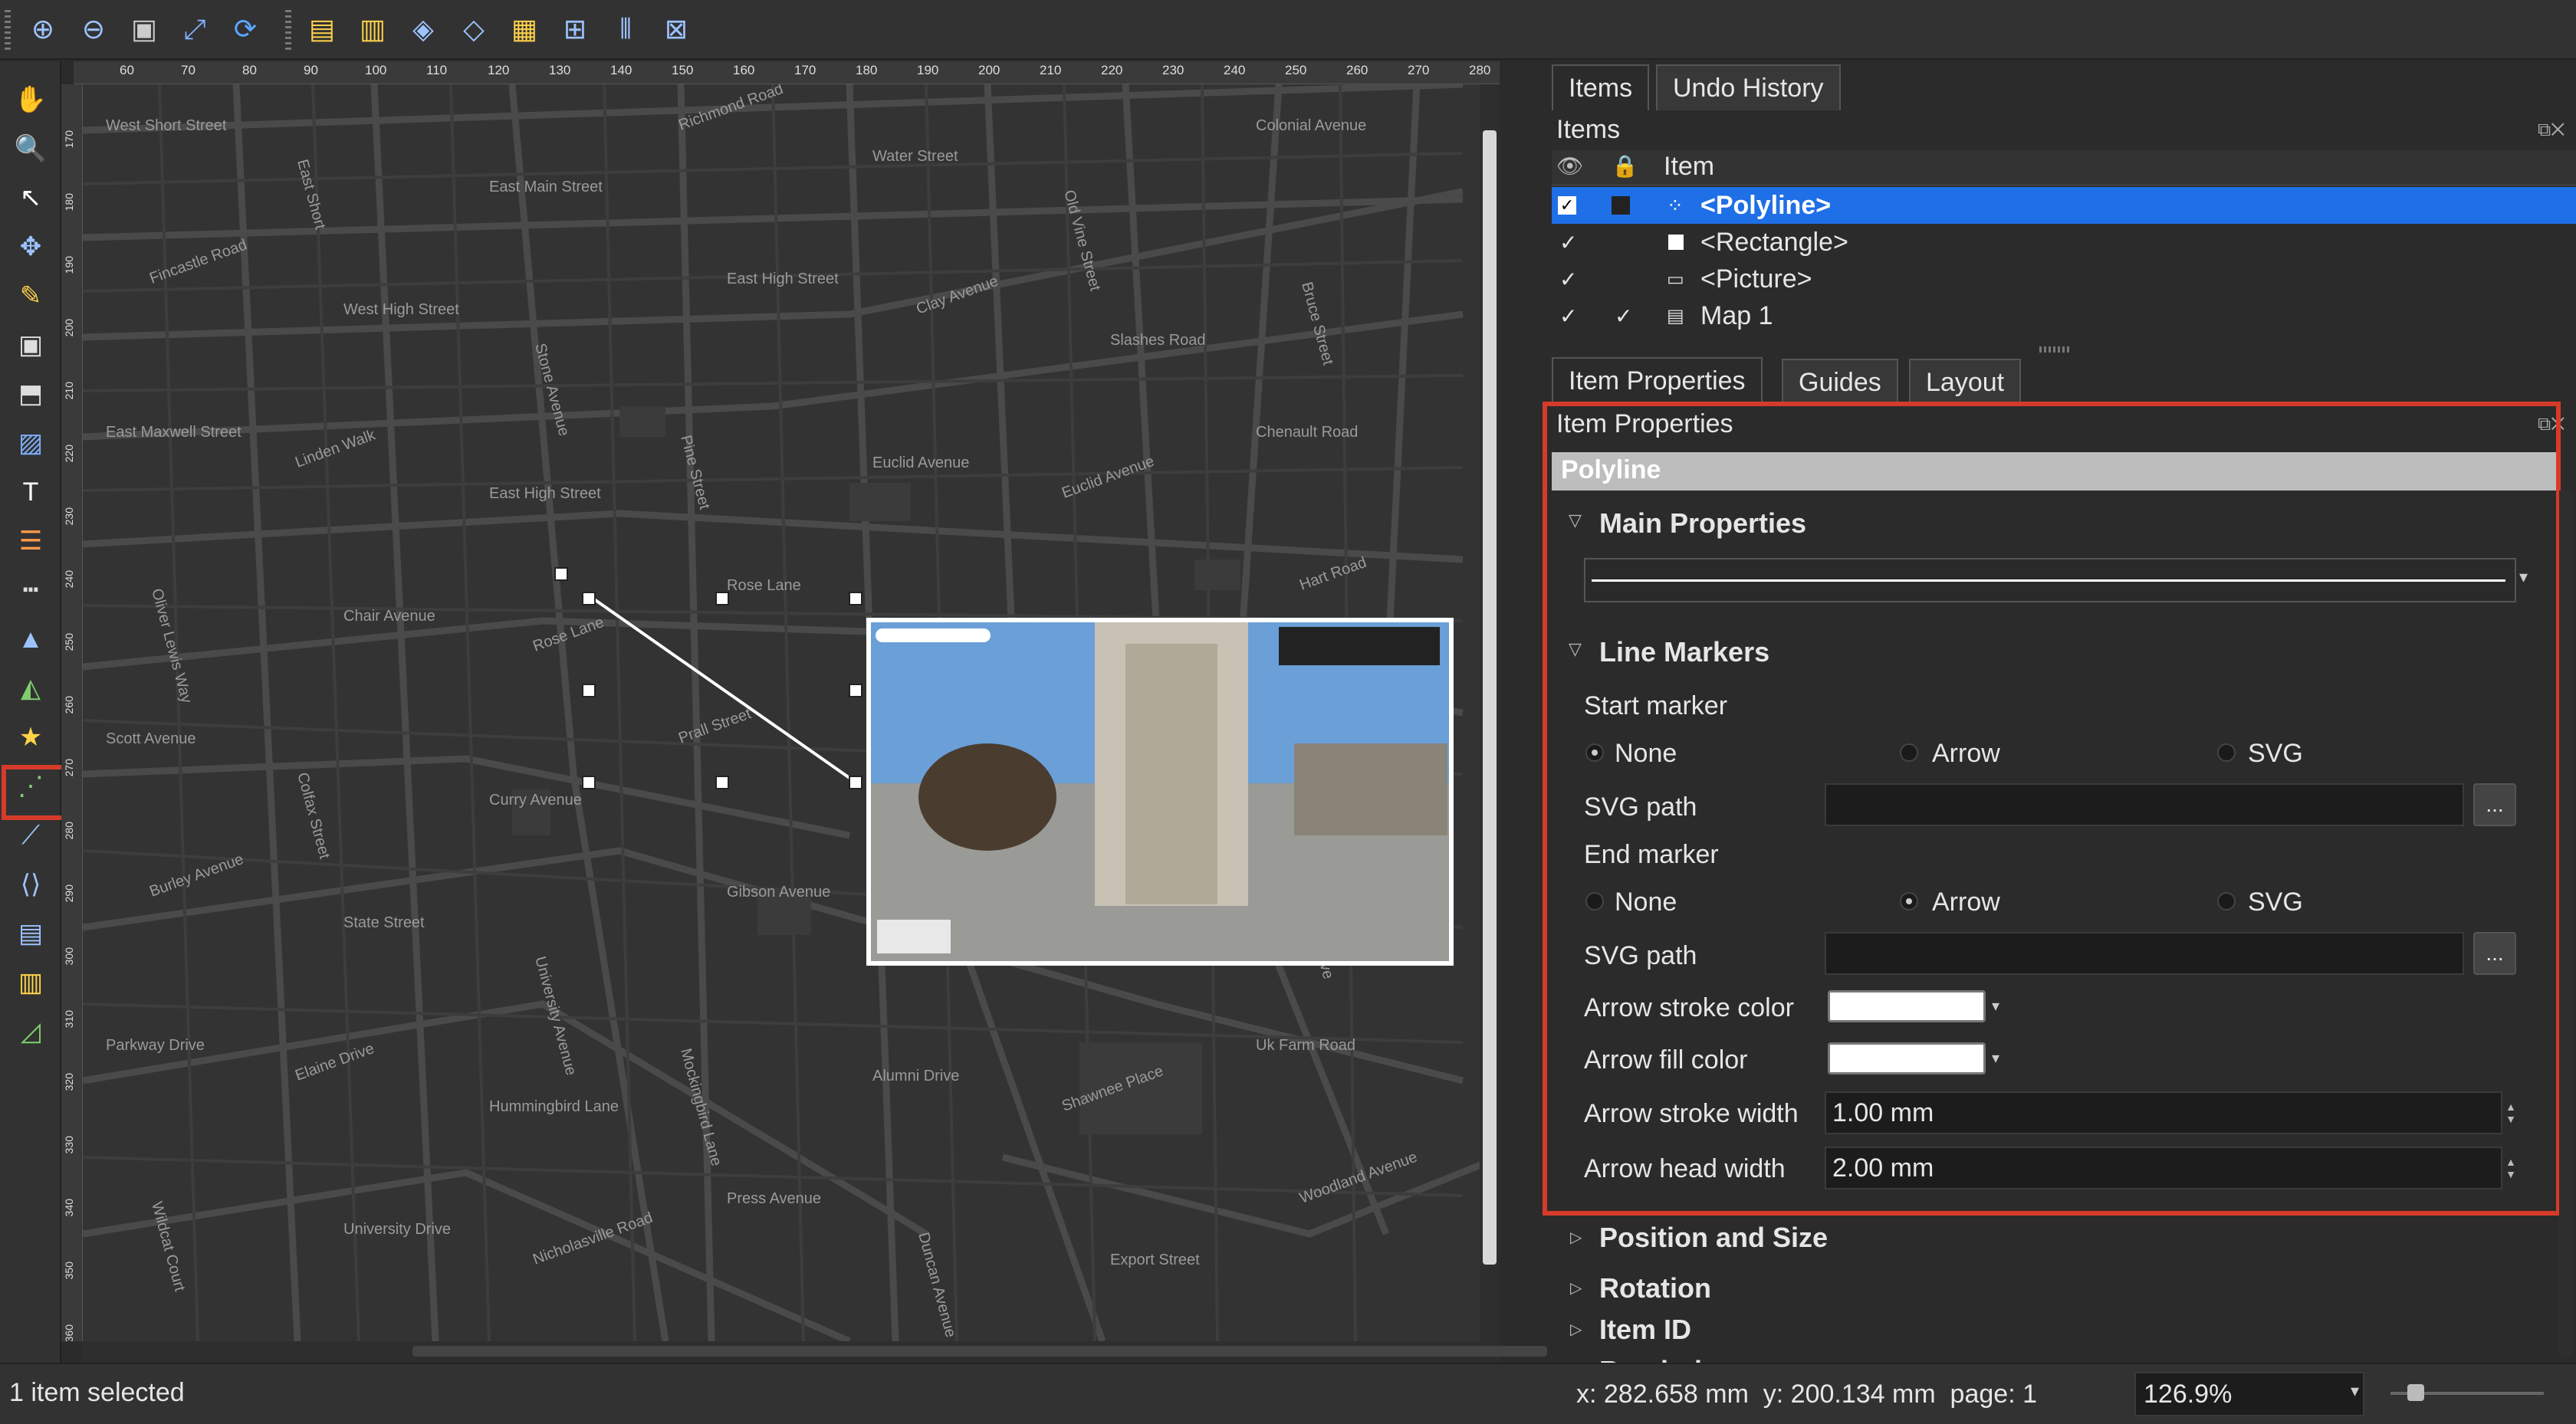 This screenshot has height=1424, width=2576. I want to click on add-picture-icon: ▨, so click(30, 443).